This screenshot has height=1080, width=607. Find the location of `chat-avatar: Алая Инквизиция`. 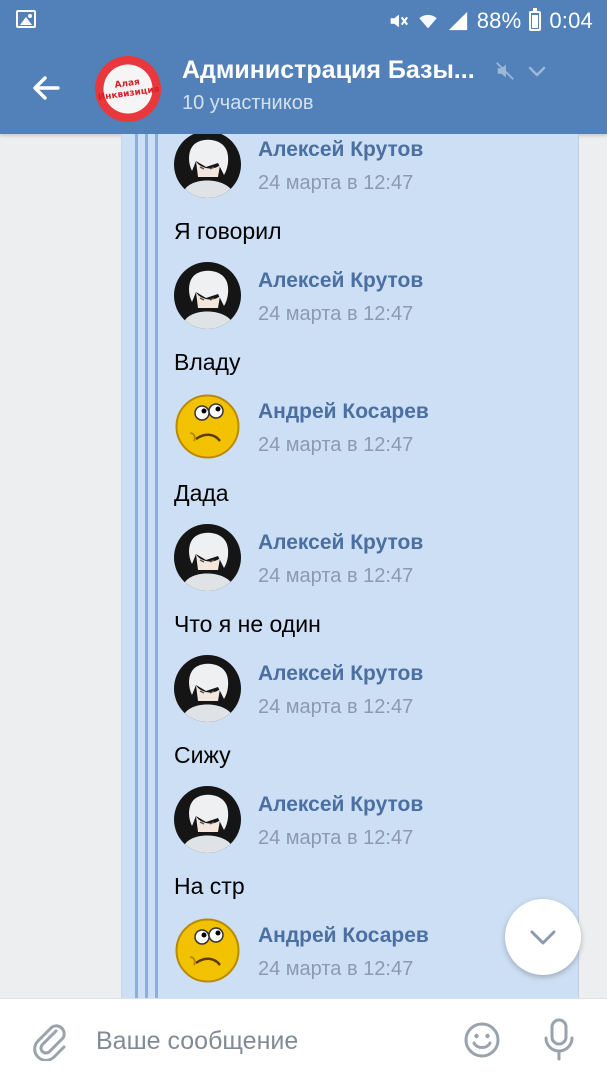

chat-avatar: Алая Инквизиция is located at coordinates (128, 89).